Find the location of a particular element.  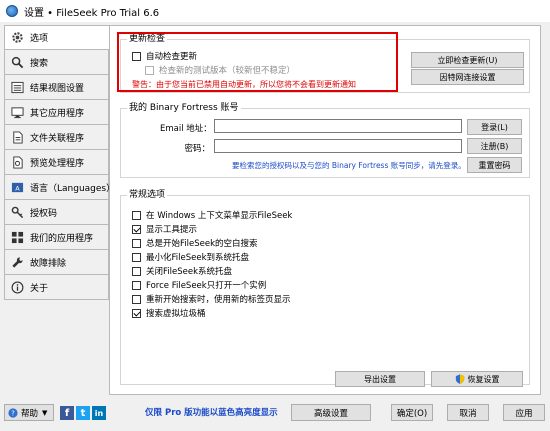

group-title: 常规选项 is located at coordinates (147, 195).